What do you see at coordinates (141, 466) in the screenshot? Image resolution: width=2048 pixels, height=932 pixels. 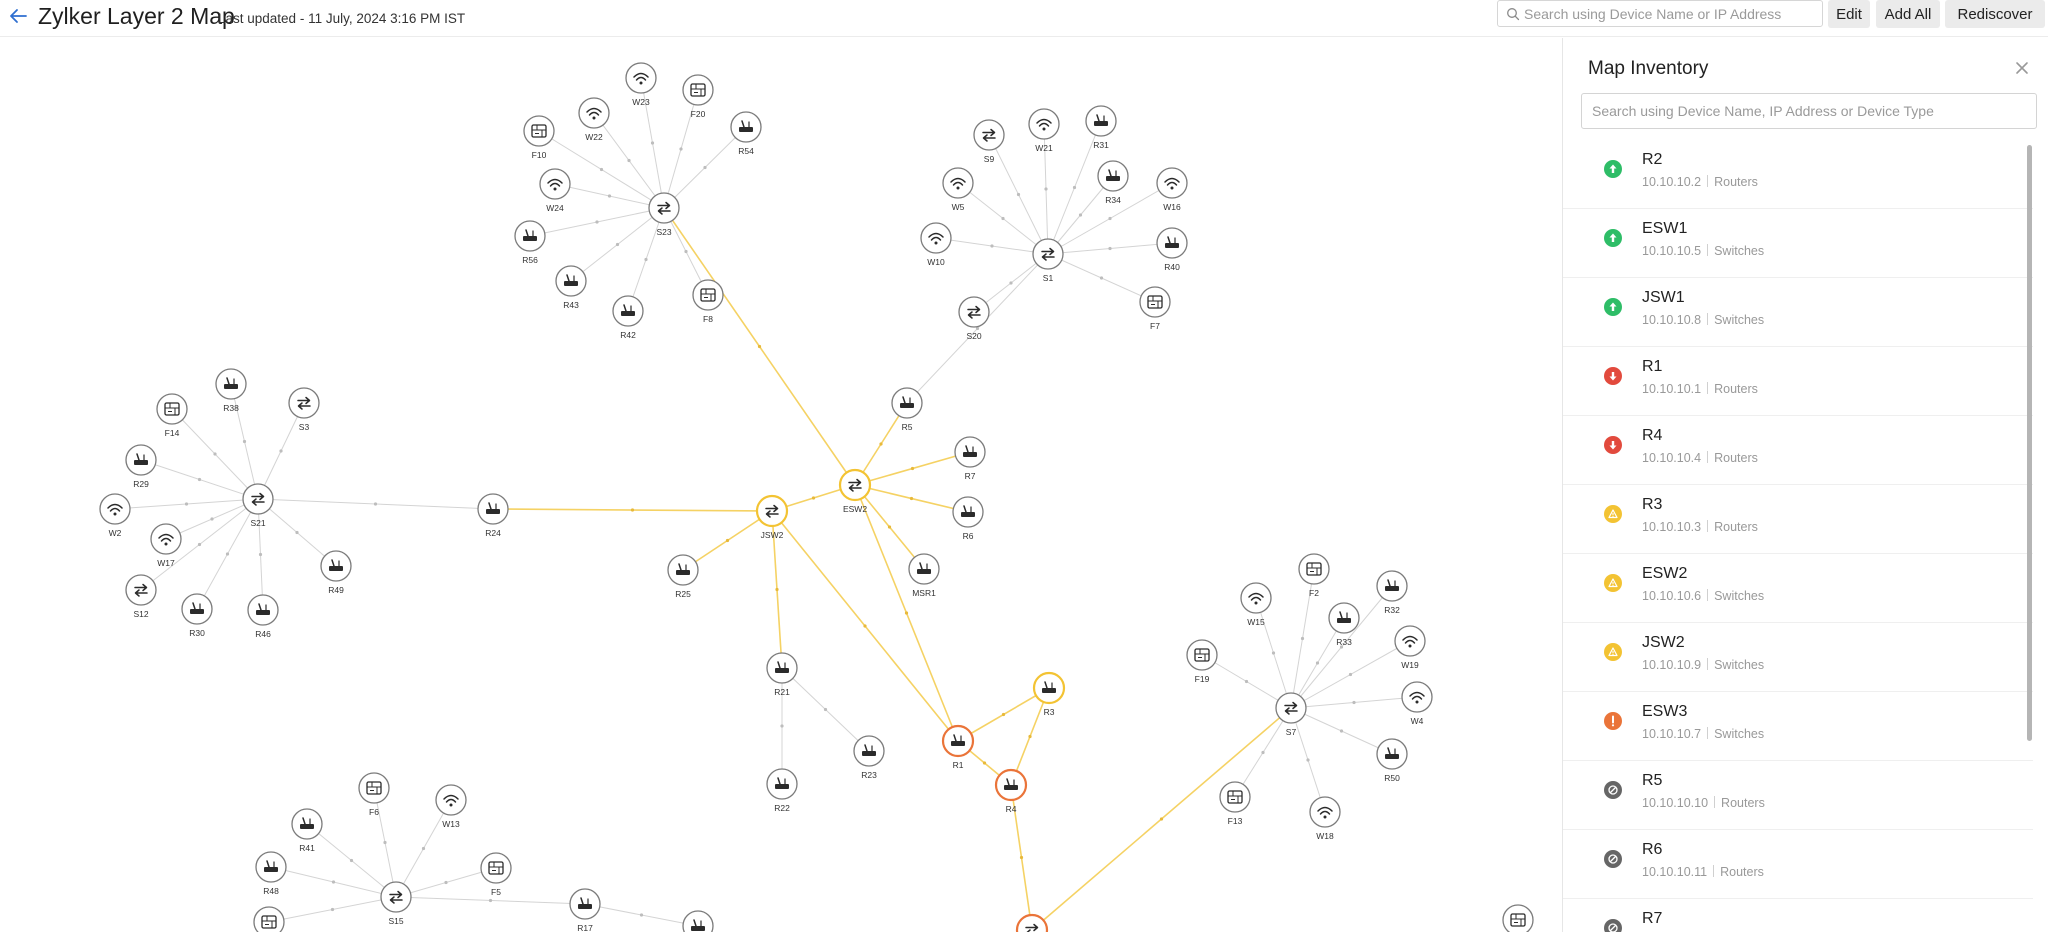 I see `map-node-r29: R29` at bounding box center [141, 466].